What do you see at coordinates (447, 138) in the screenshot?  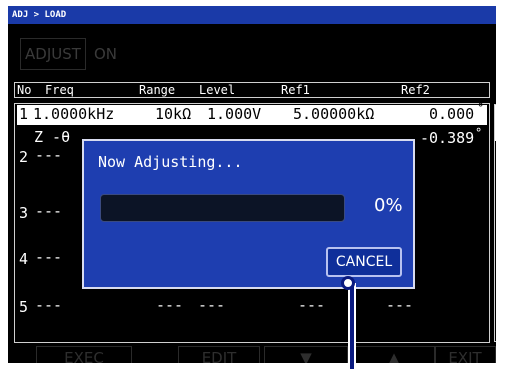 I see `sub-row-value: -0.389` at bounding box center [447, 138].